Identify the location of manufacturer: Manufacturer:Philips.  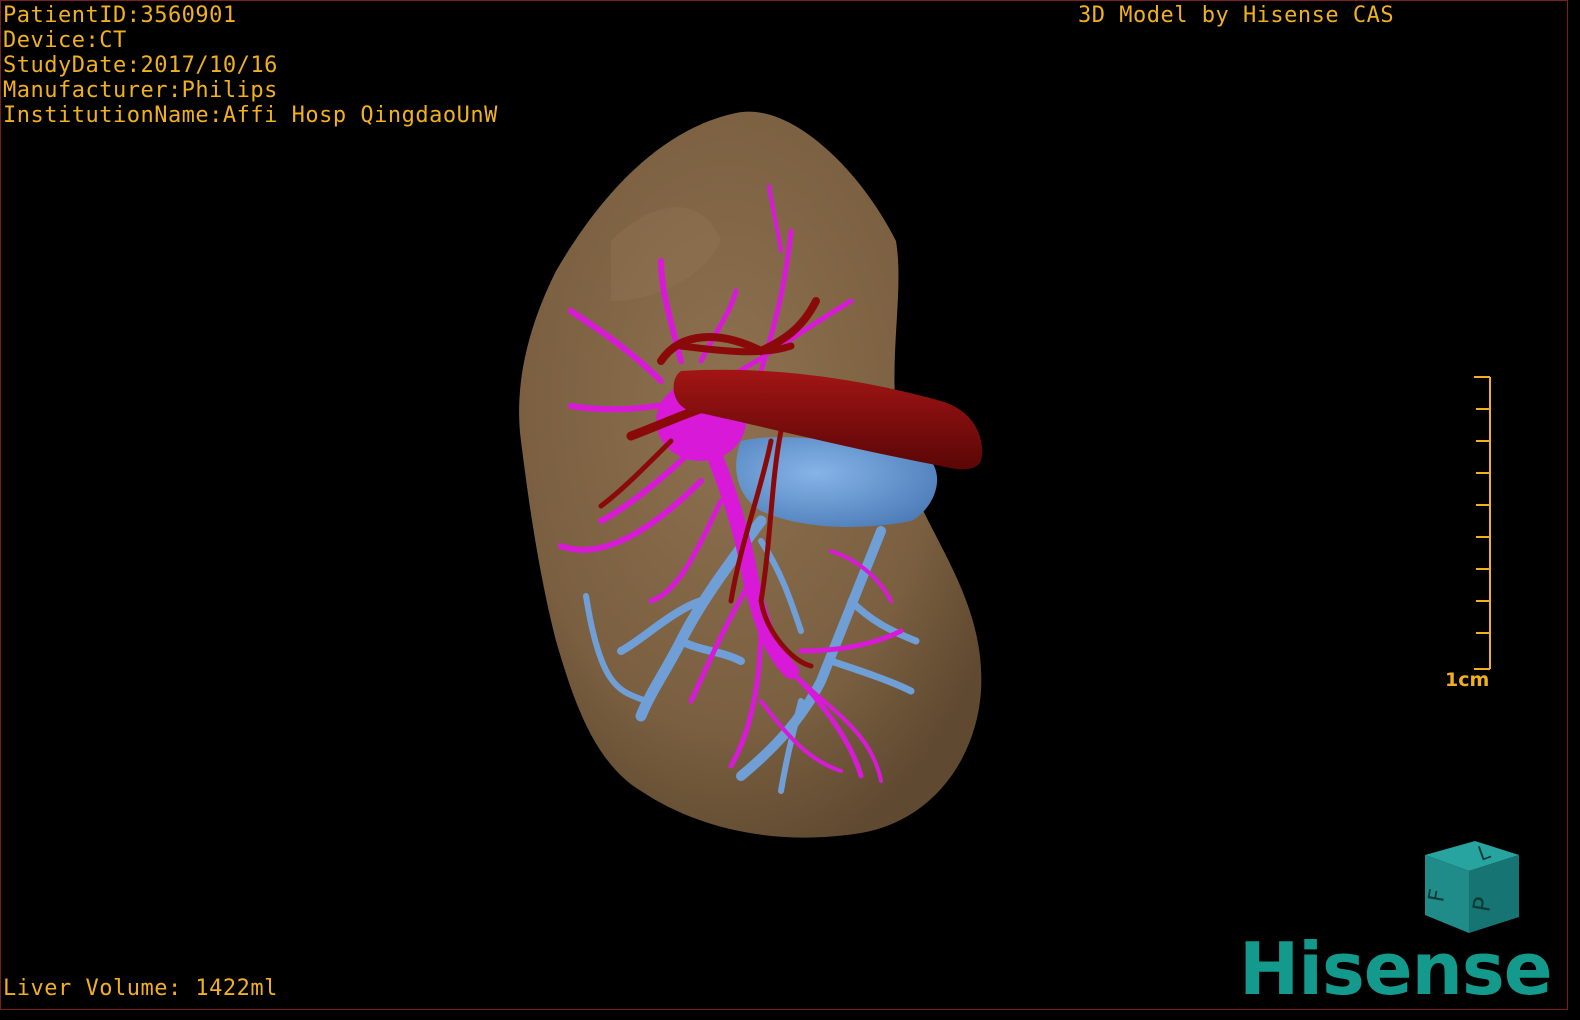
(140, 90).